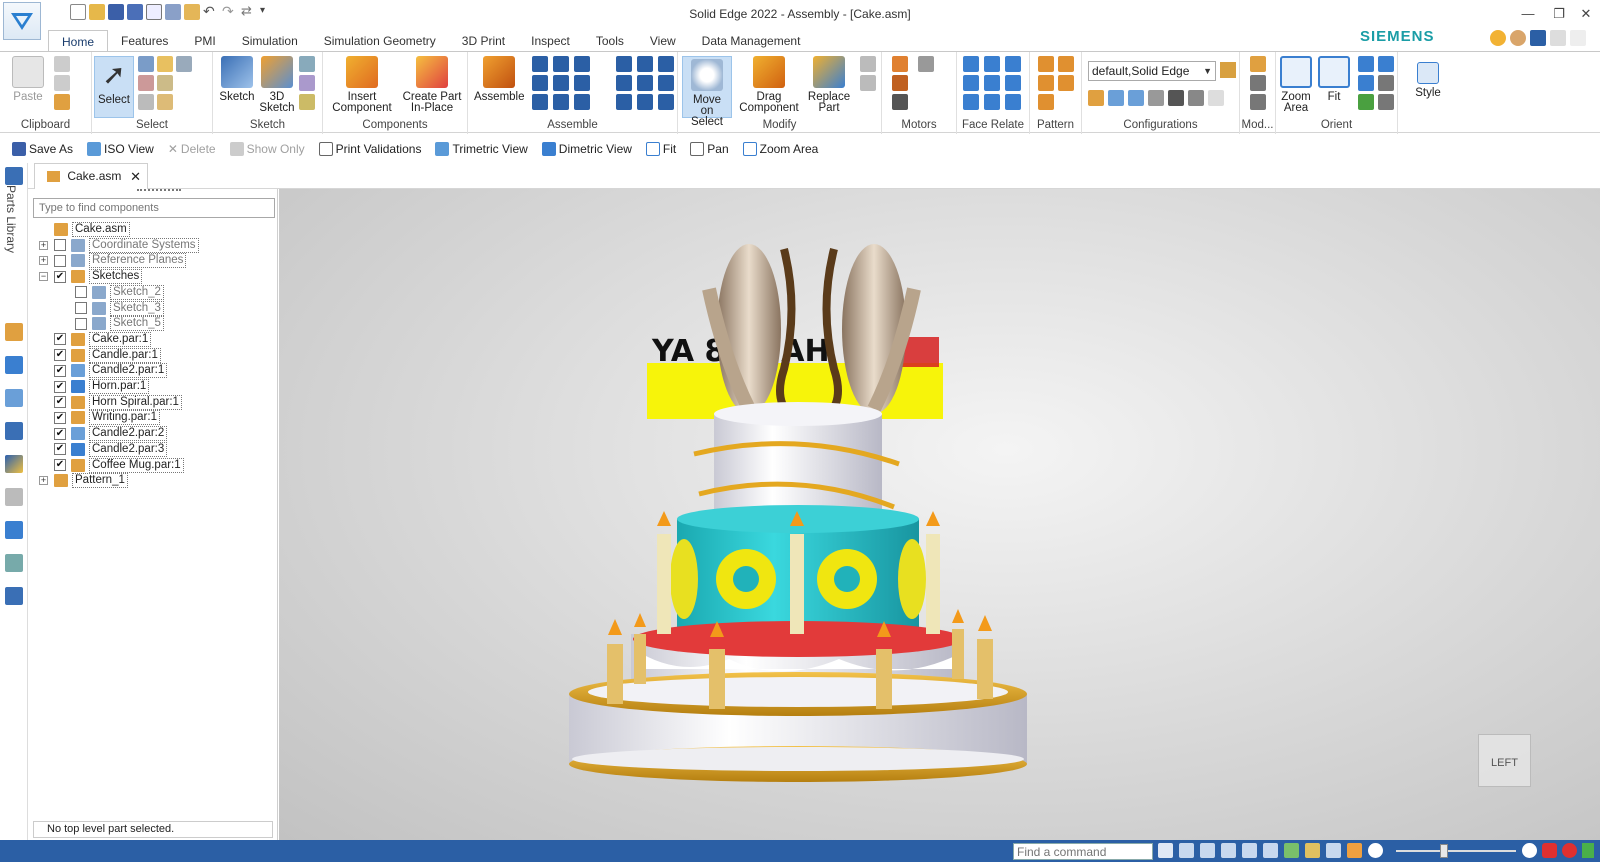 The width and height of the screenshot is (1600, 862). What do you see at coordinates (769, 85) in the screenshot?
I see `drag-component-button: Drag Component` at bounding box center [769, 85].